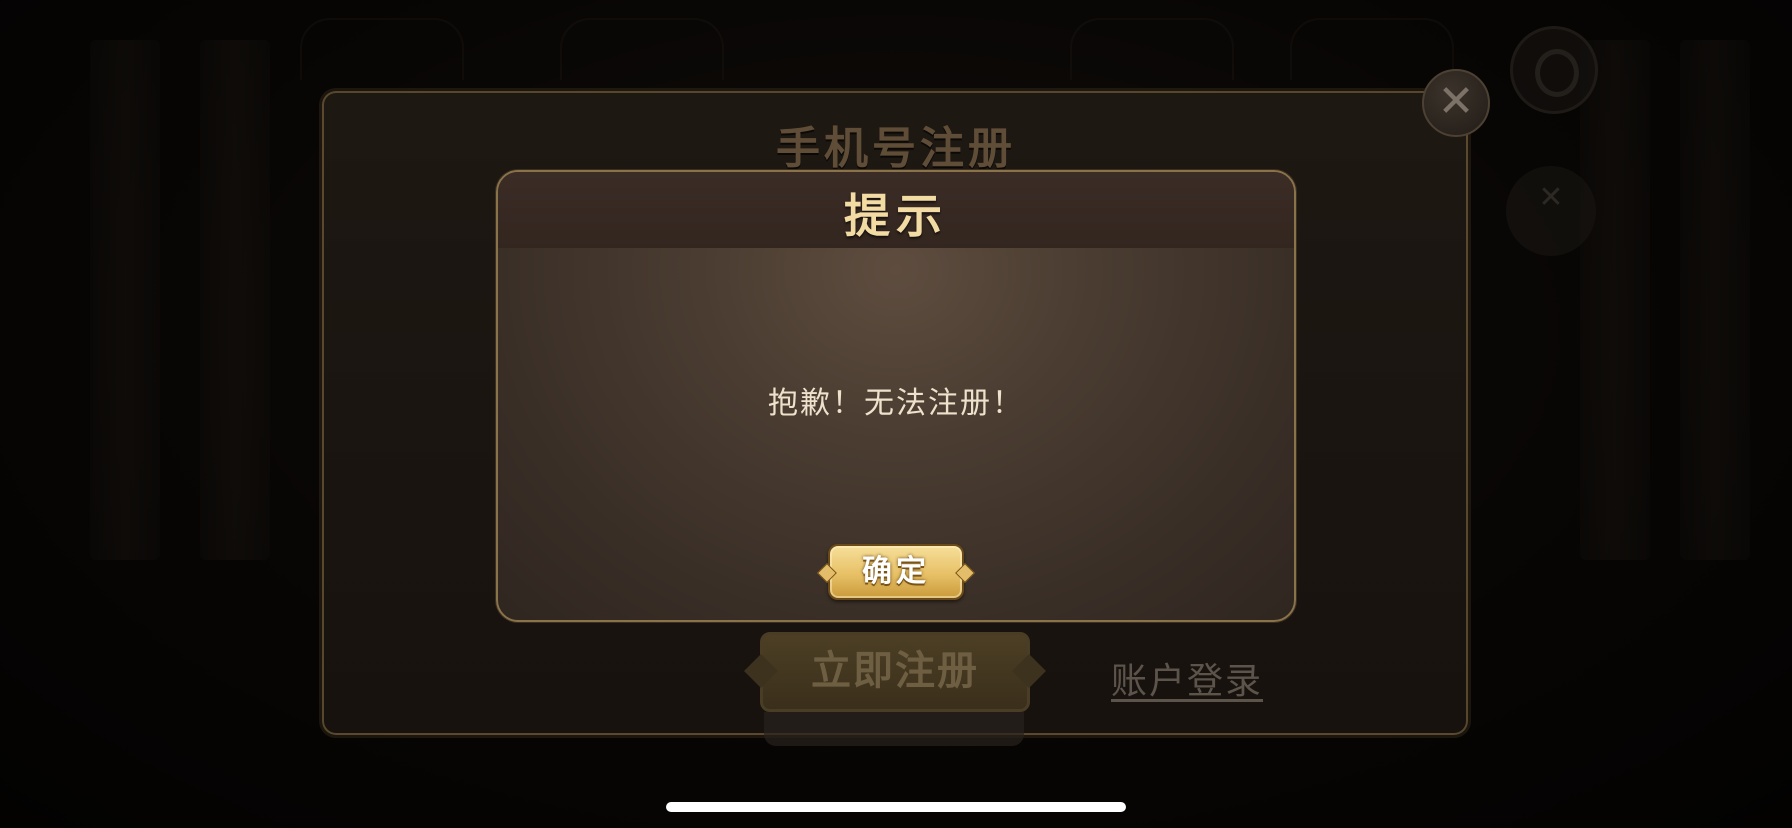 The width and height of the screenshot is (1792, 828). What do you see at coordinates (896, 148) in the screenshot?
I see `register-panel-title: 手机号注册` at bounding box center [896, 148].